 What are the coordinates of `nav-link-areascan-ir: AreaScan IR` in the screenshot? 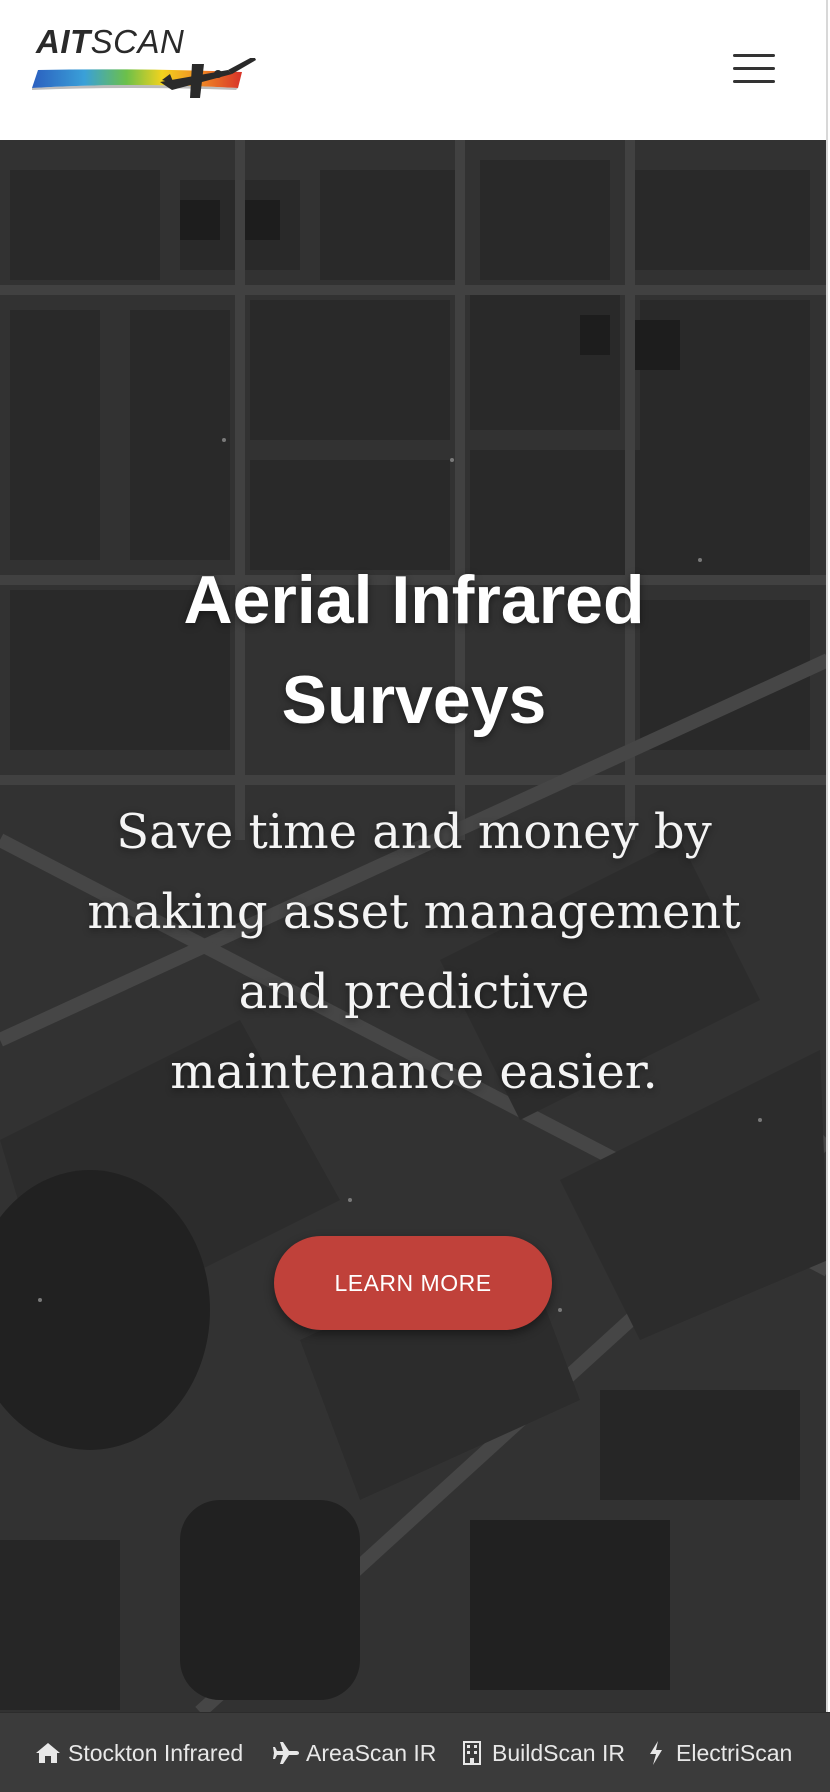 It's located at (354, 1752).